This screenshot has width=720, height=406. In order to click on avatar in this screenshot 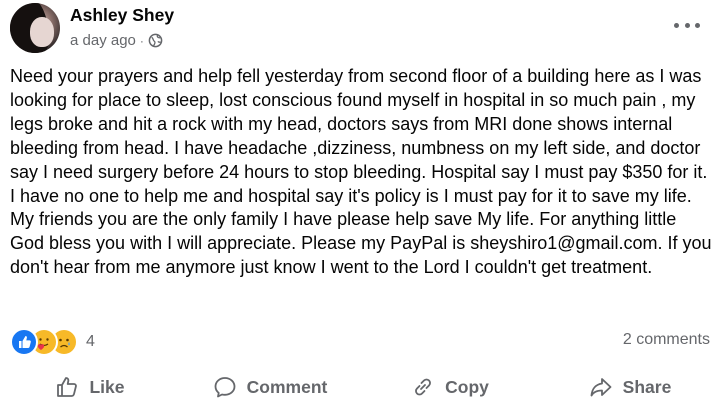, I will do `click(35, 28)`.